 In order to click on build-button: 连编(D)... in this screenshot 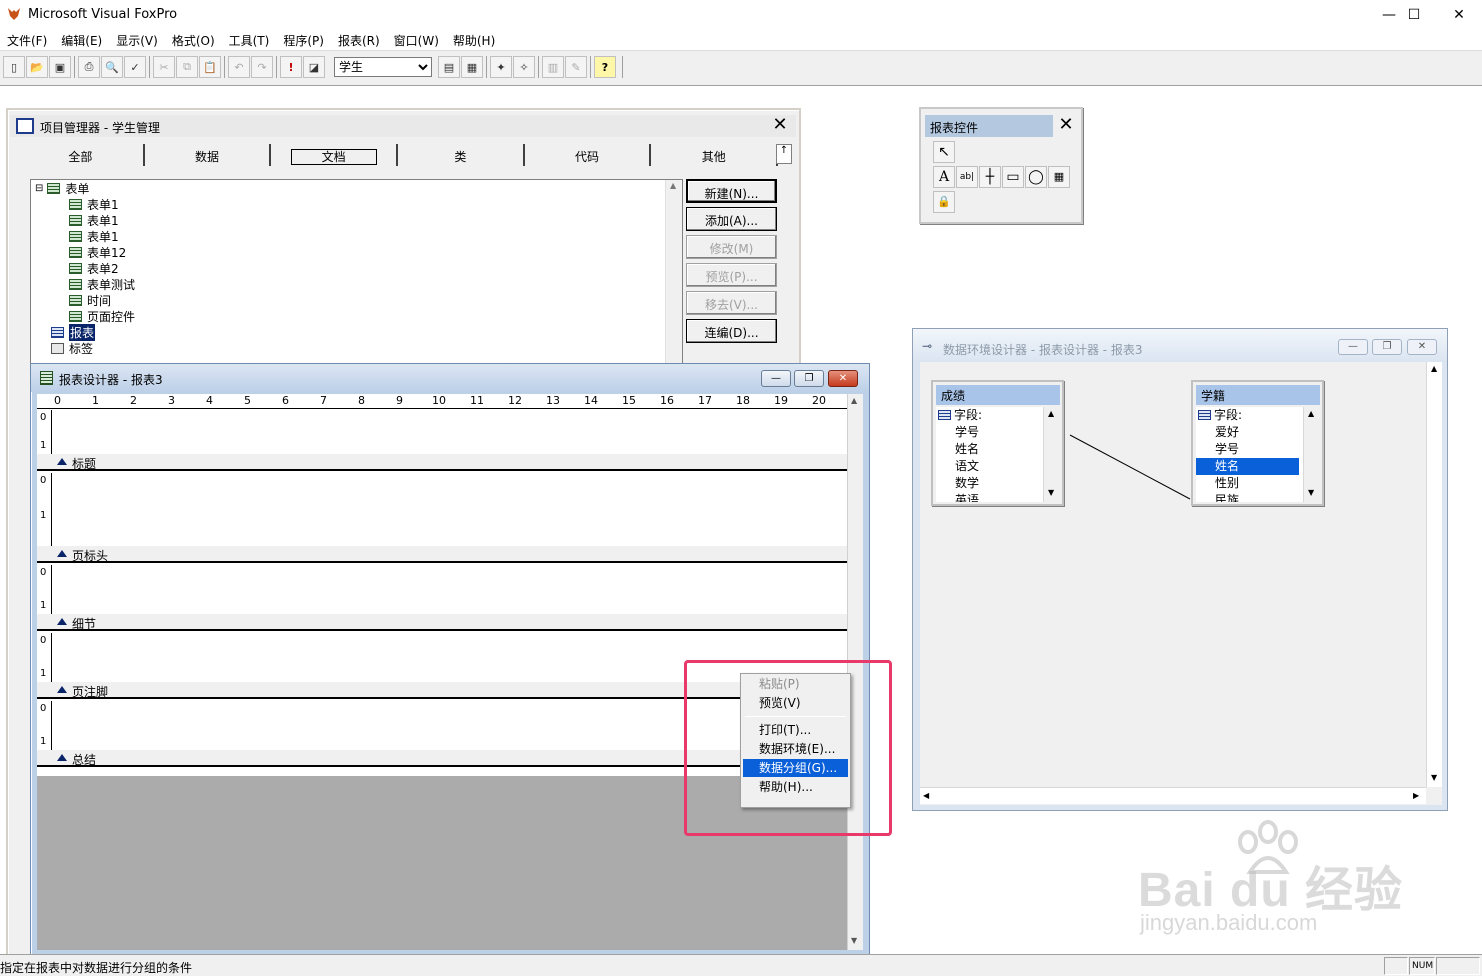, I will do `click(731, 331)`.